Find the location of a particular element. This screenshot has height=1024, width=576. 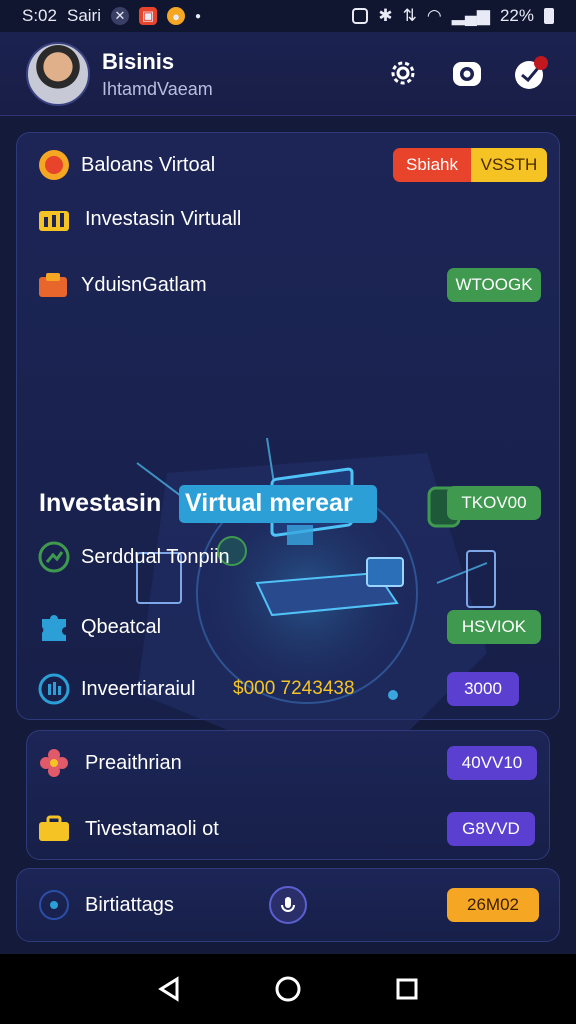

invest-tool-pill: G8VVD is located at coordinates (491, 829).